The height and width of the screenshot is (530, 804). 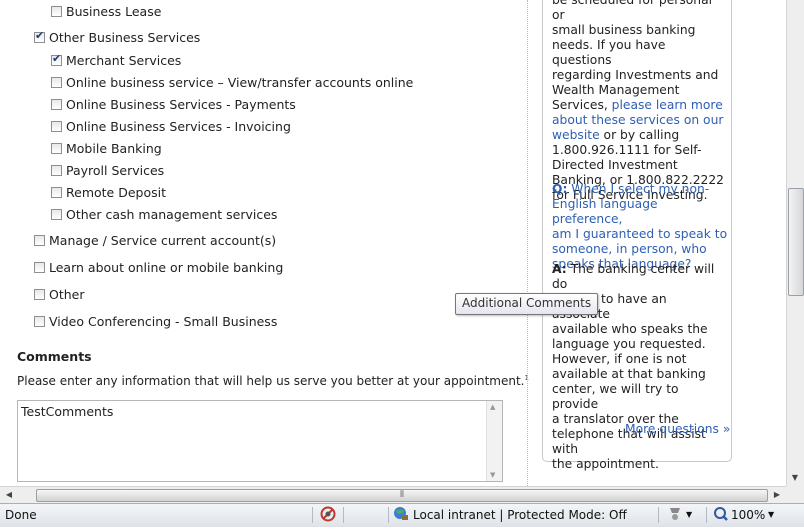 What do you see at coordinates (56, 82) in the screenshot?
I see `checkbox-online-view-transfer` at bounding box center [56, 82].